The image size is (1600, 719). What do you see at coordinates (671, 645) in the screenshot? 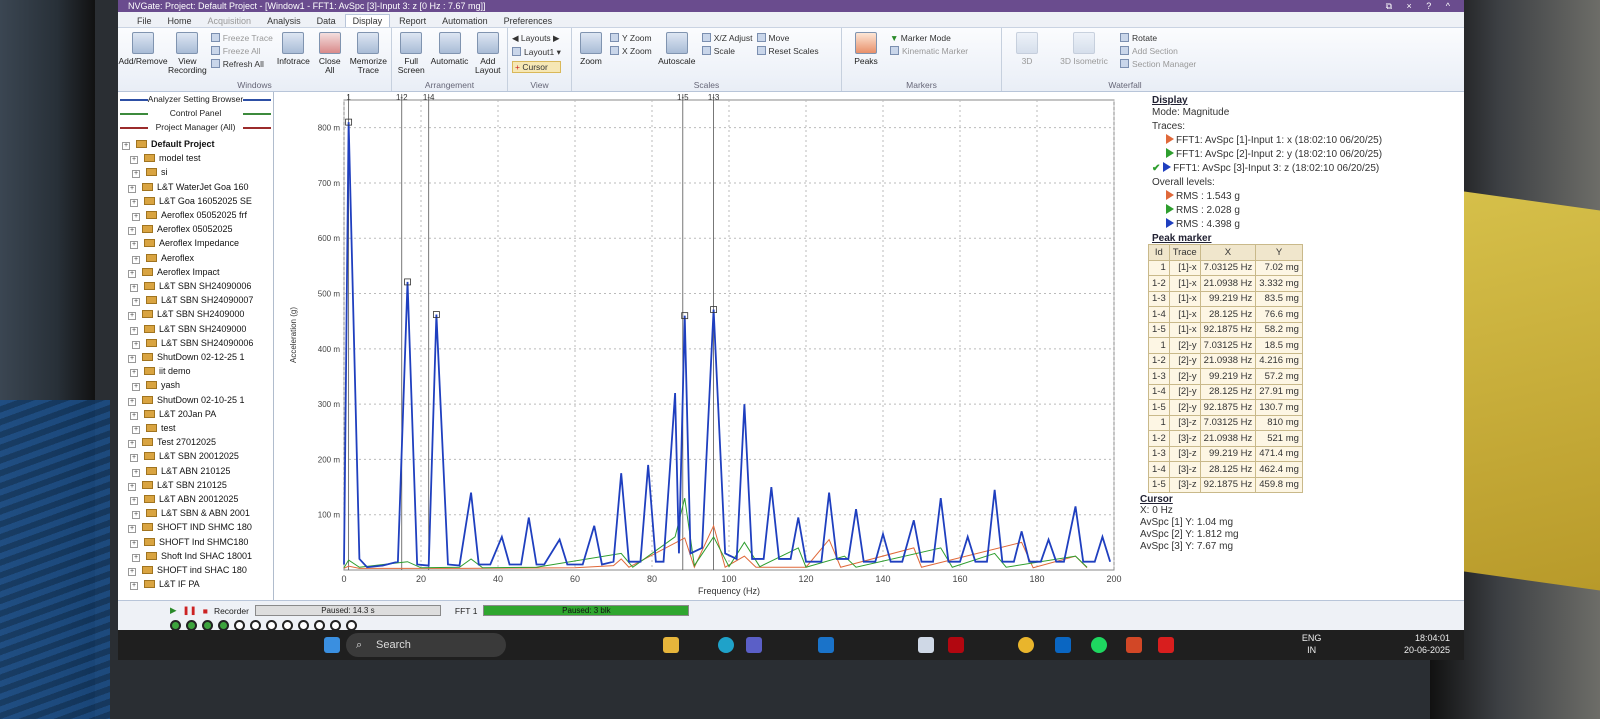
I see `explorer-icon` at bounding box center [671, 645].